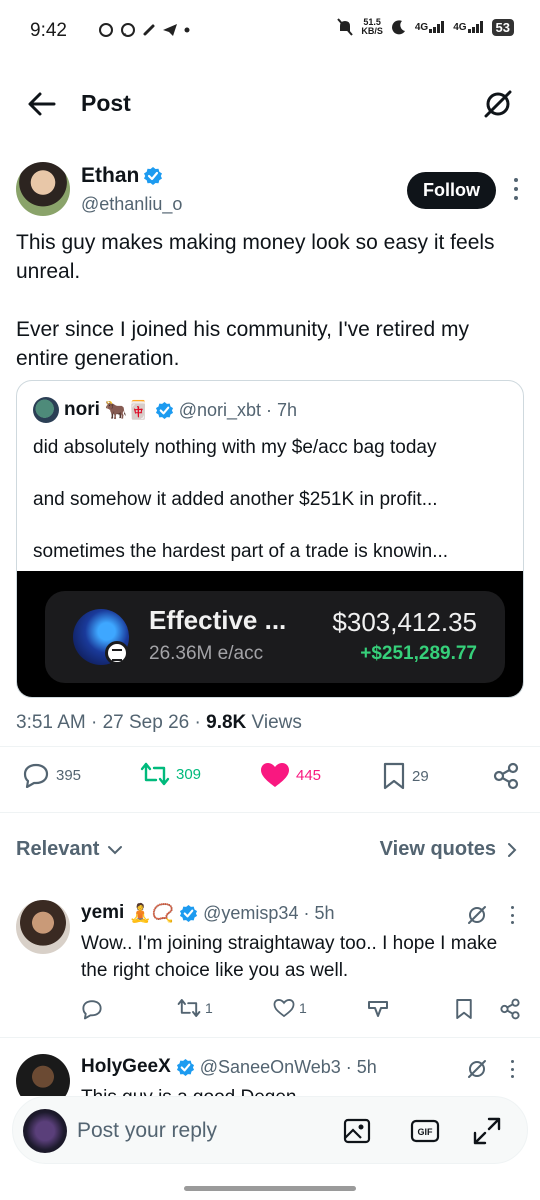 Image resolution: width=540 pixels, height=1200 pixels. Describe the element at coordinates (238, 409) in the screenshot. I see `quote-handle-time: @nori_xbt · 7h` at that location.